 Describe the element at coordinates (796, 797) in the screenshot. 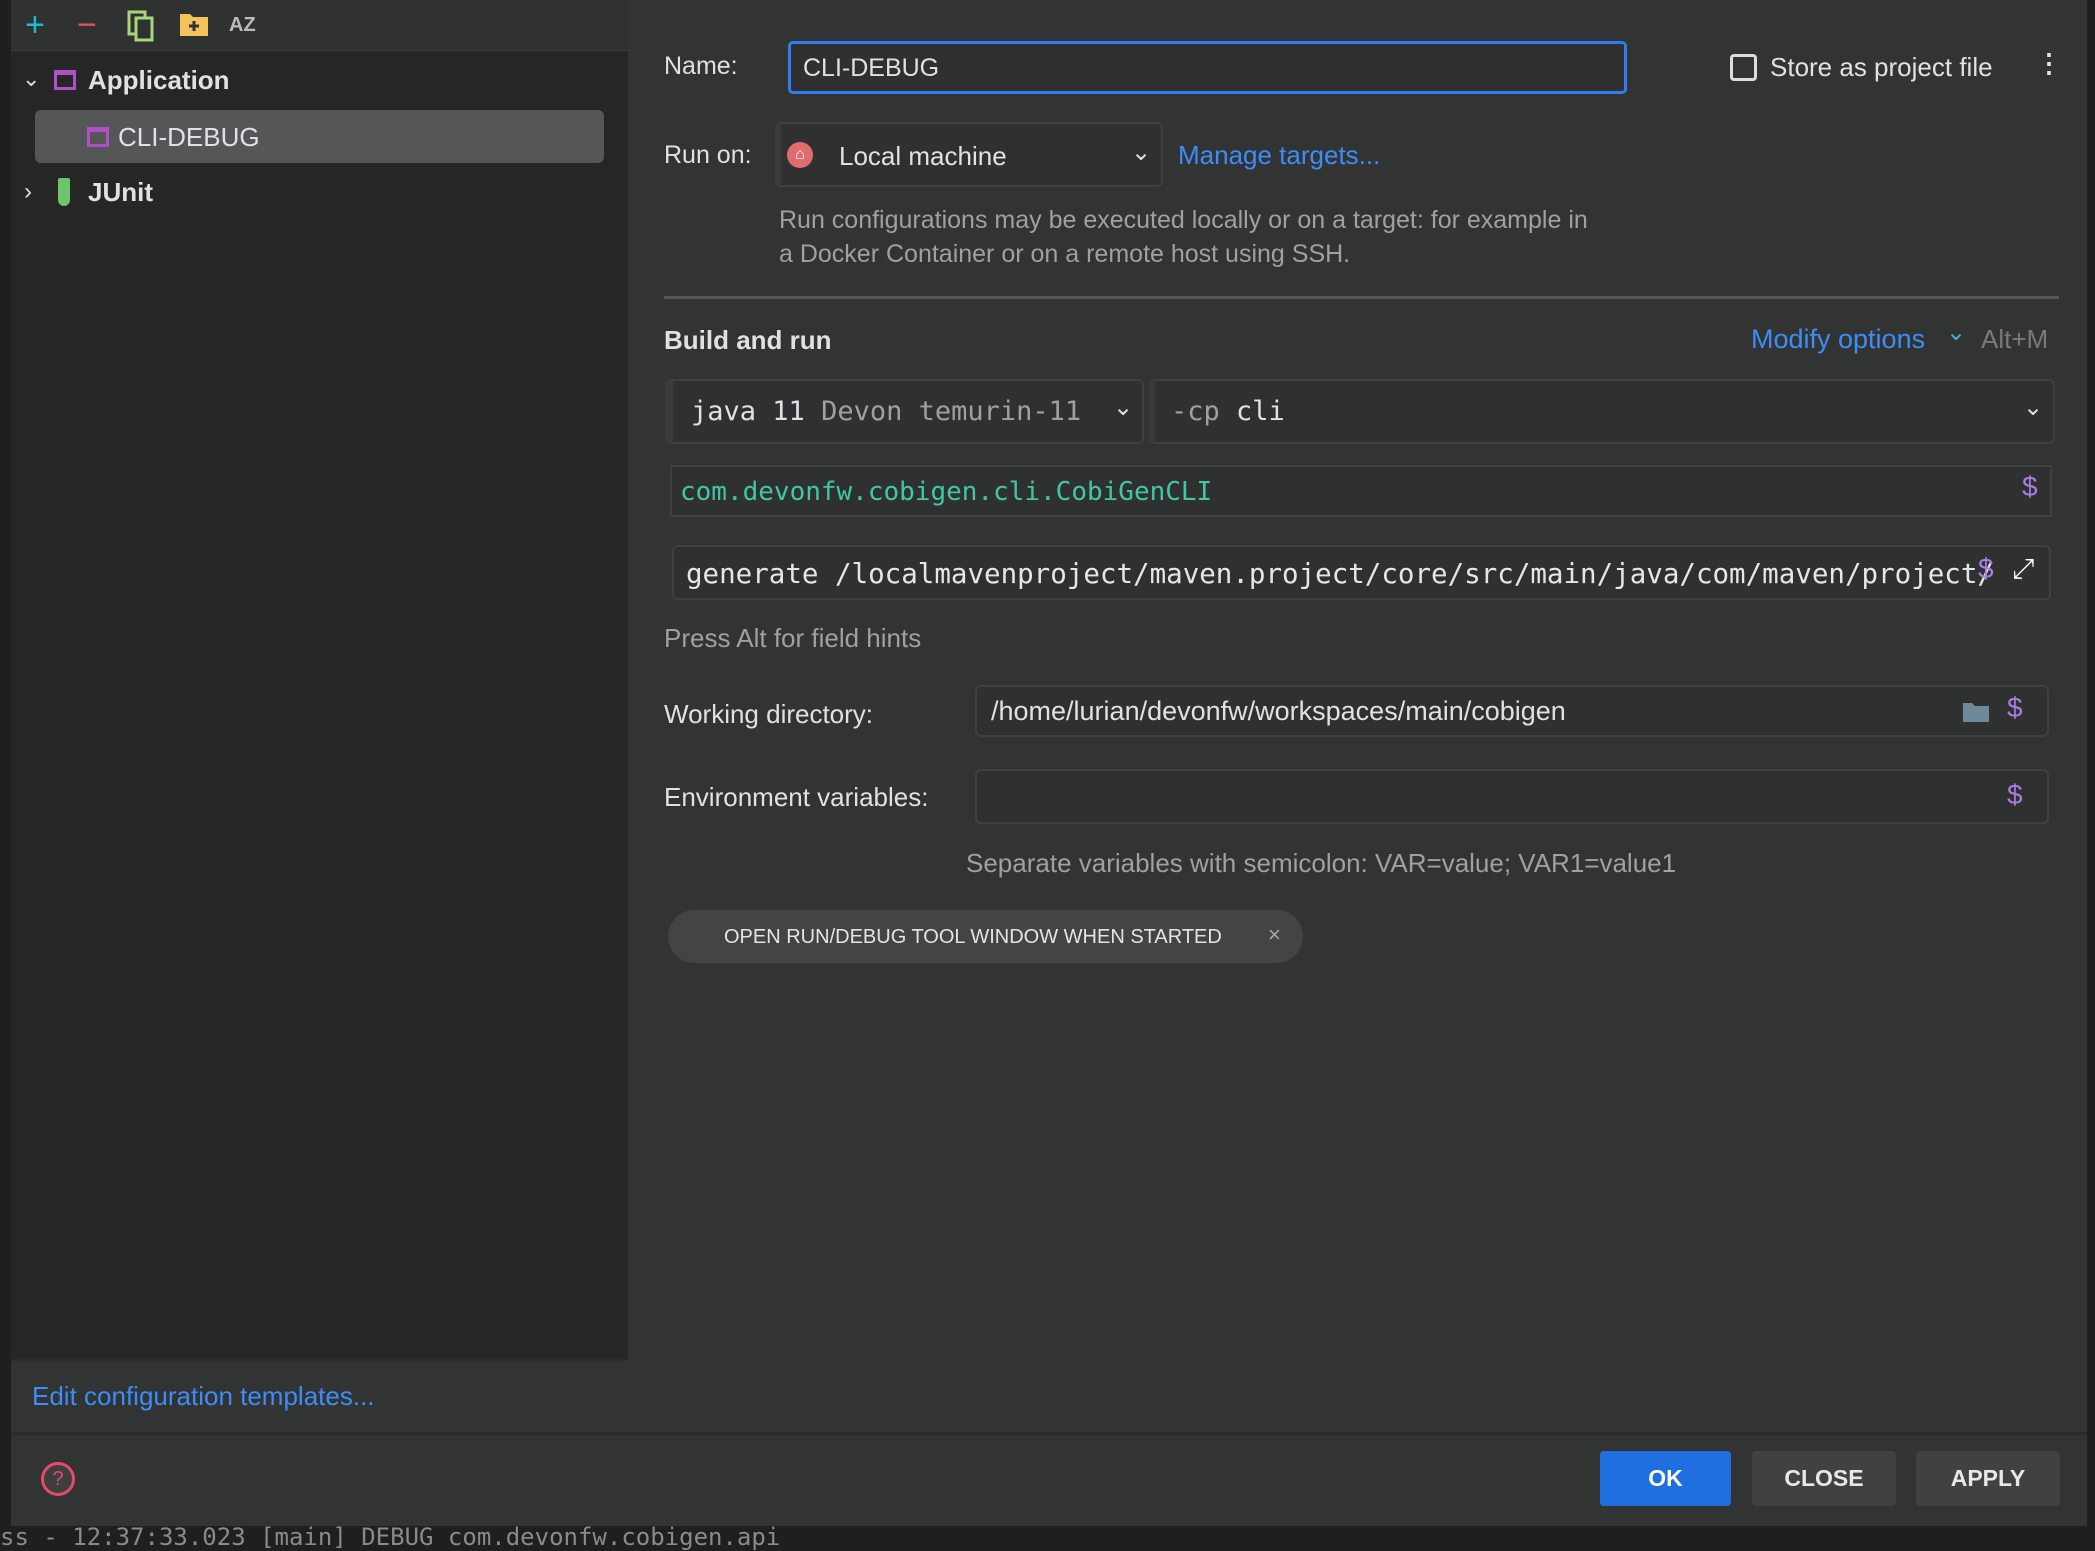

I see `env-label: Environment variables:` at that location.